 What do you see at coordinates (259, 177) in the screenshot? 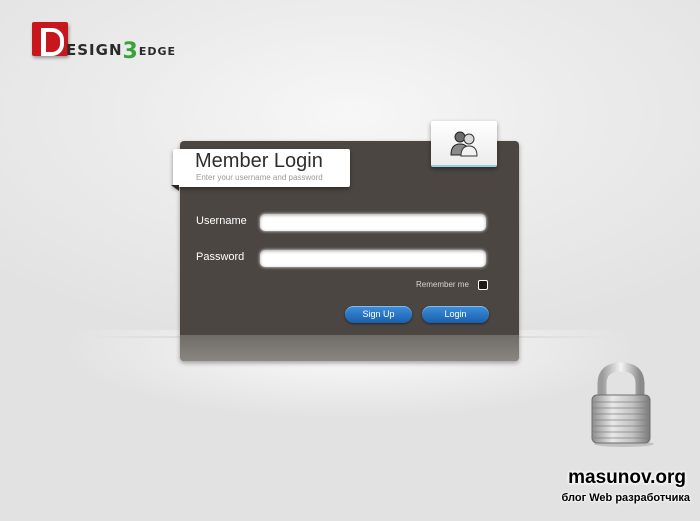
I see `login-subtitle: Enter your username and password` at bounding box center [259, 177].